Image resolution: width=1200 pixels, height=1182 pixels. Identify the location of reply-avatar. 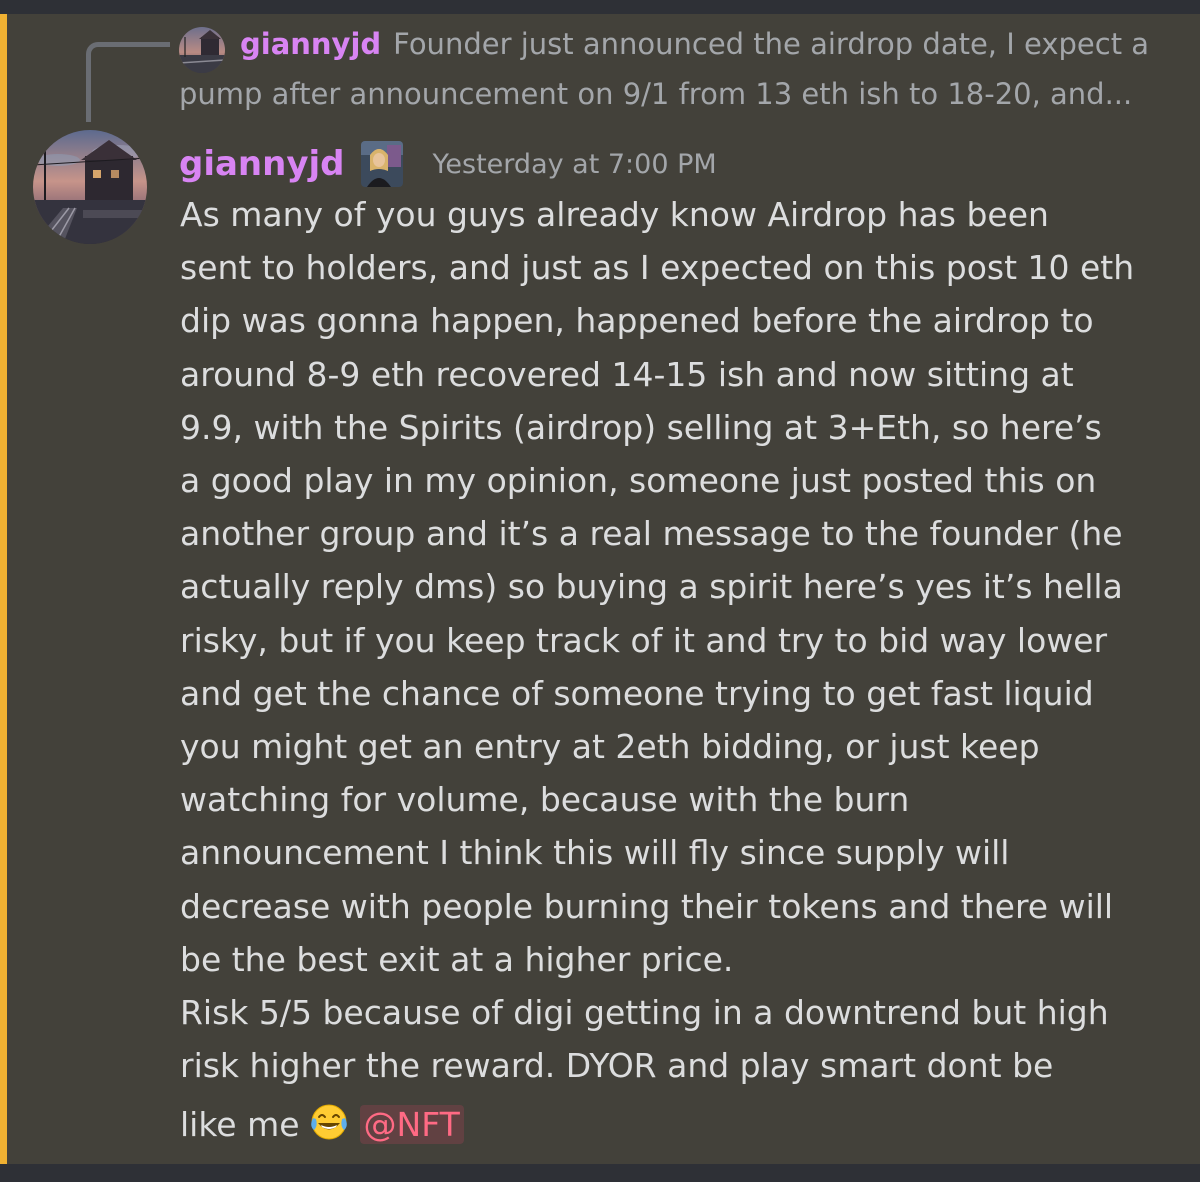
(202, 50).